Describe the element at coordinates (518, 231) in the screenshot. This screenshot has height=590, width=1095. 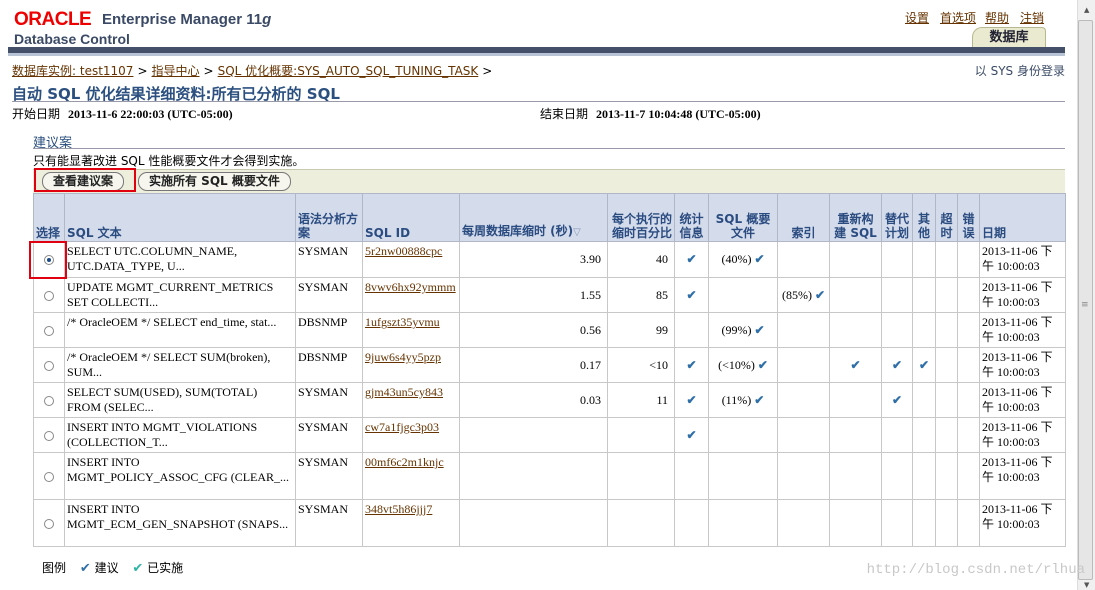
I see `col-weekly-savings-label: 每周数据库缩时 (秒)` at that location.